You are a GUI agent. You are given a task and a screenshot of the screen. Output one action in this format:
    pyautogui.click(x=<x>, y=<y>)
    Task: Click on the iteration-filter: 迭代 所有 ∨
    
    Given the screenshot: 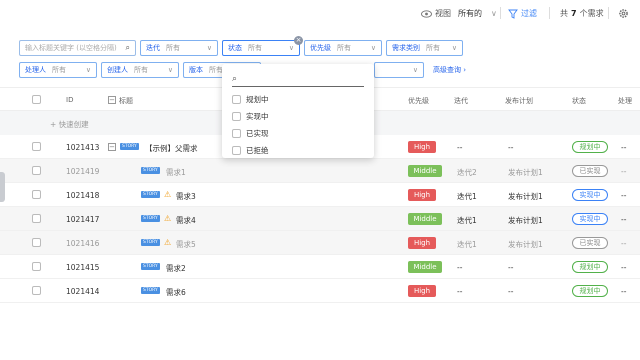 What is the action you would take?
    pyautogui.click(x=179, y=48)
    